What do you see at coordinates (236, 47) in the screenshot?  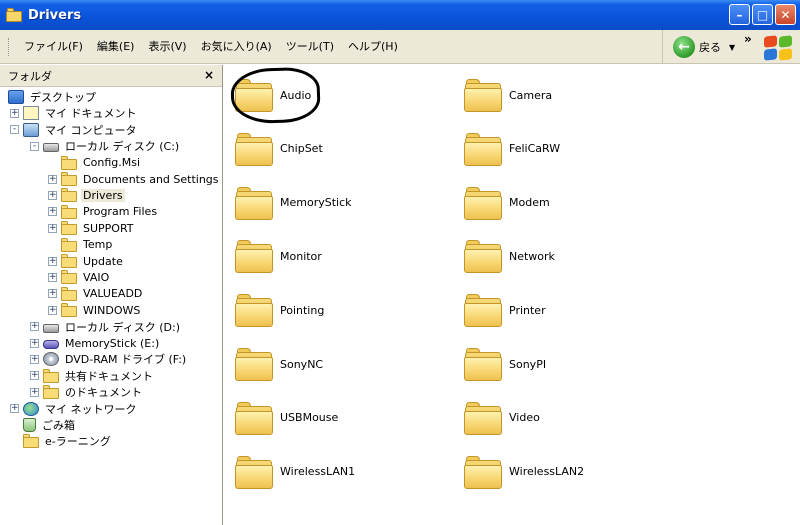 I see `menu-favorites: お気に入り(A)` at bounding box center [236, 47].